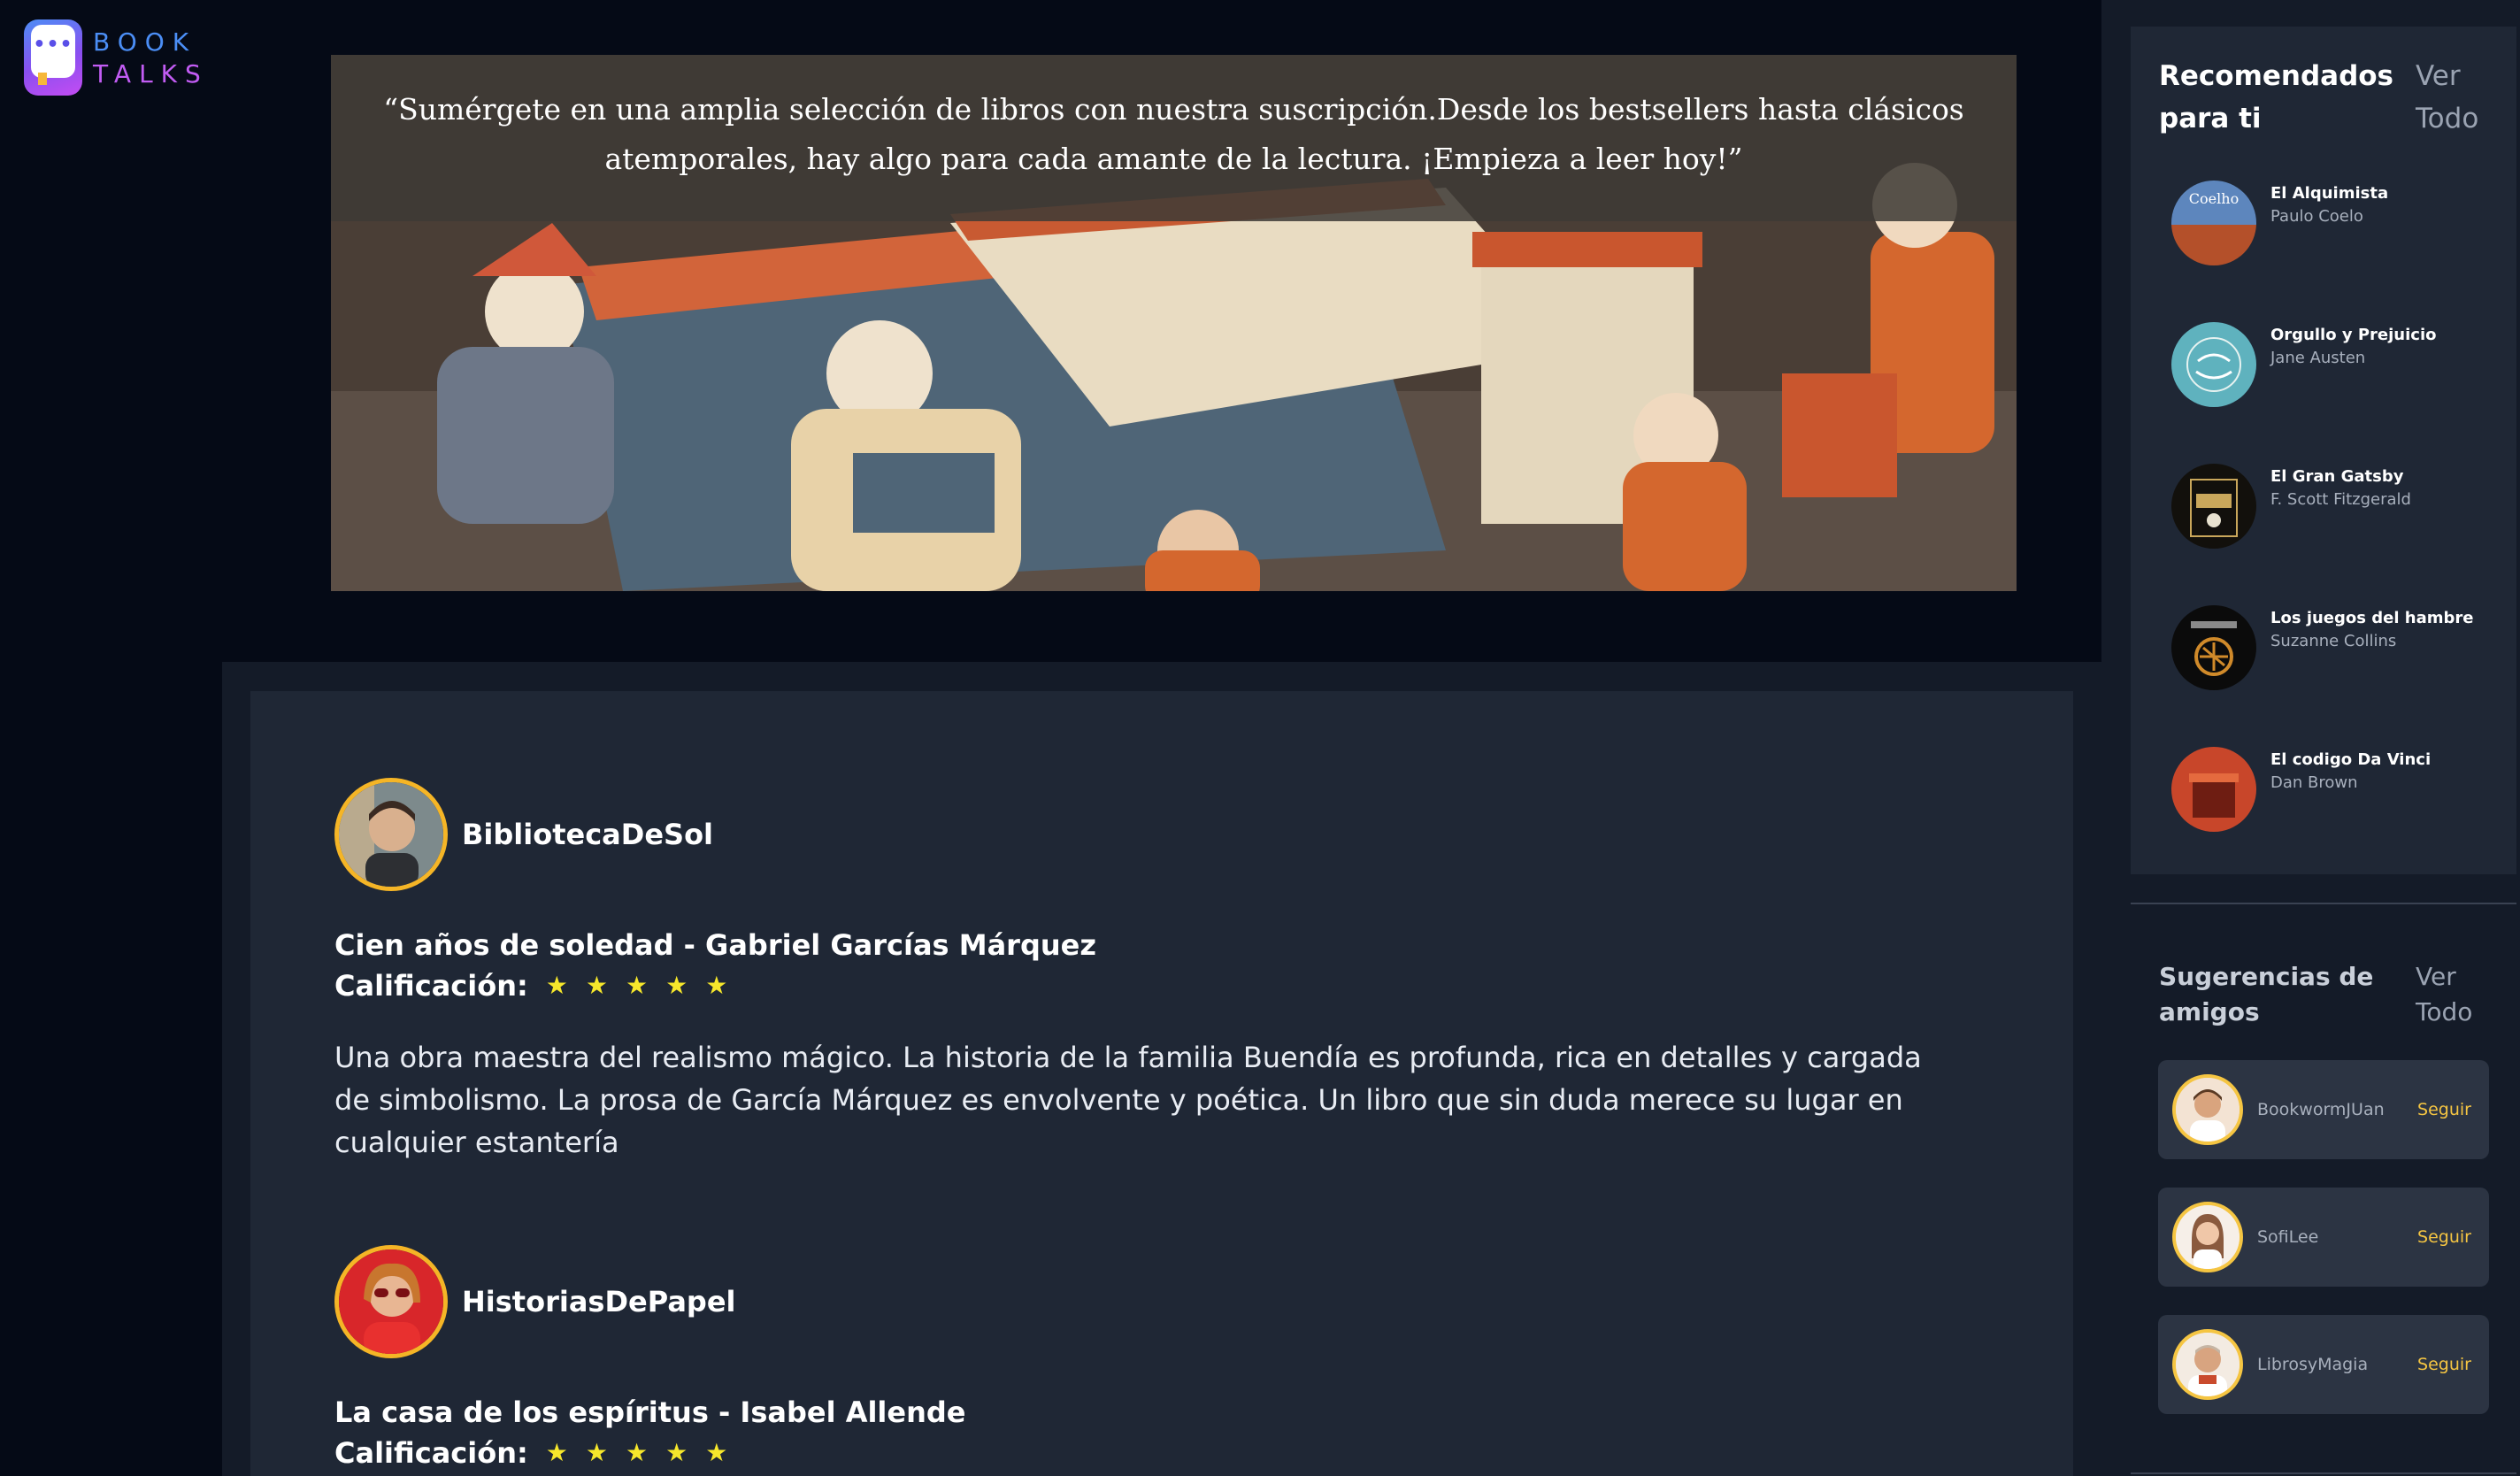 The width and height of the screenshot is (2520, 1476). I want to click on logo: ••• BOOK TALKS, so click(116, 58).